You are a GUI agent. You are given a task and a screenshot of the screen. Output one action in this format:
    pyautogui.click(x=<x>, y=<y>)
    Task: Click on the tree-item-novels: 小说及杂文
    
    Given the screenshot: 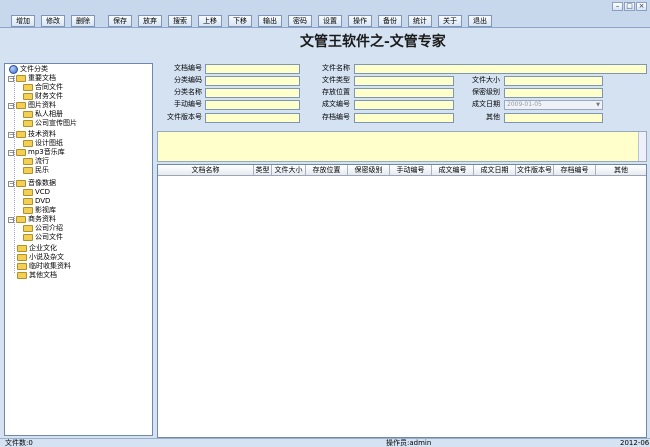 What is the action you would take?
    pyautogui.click(x=40, y=257)
    